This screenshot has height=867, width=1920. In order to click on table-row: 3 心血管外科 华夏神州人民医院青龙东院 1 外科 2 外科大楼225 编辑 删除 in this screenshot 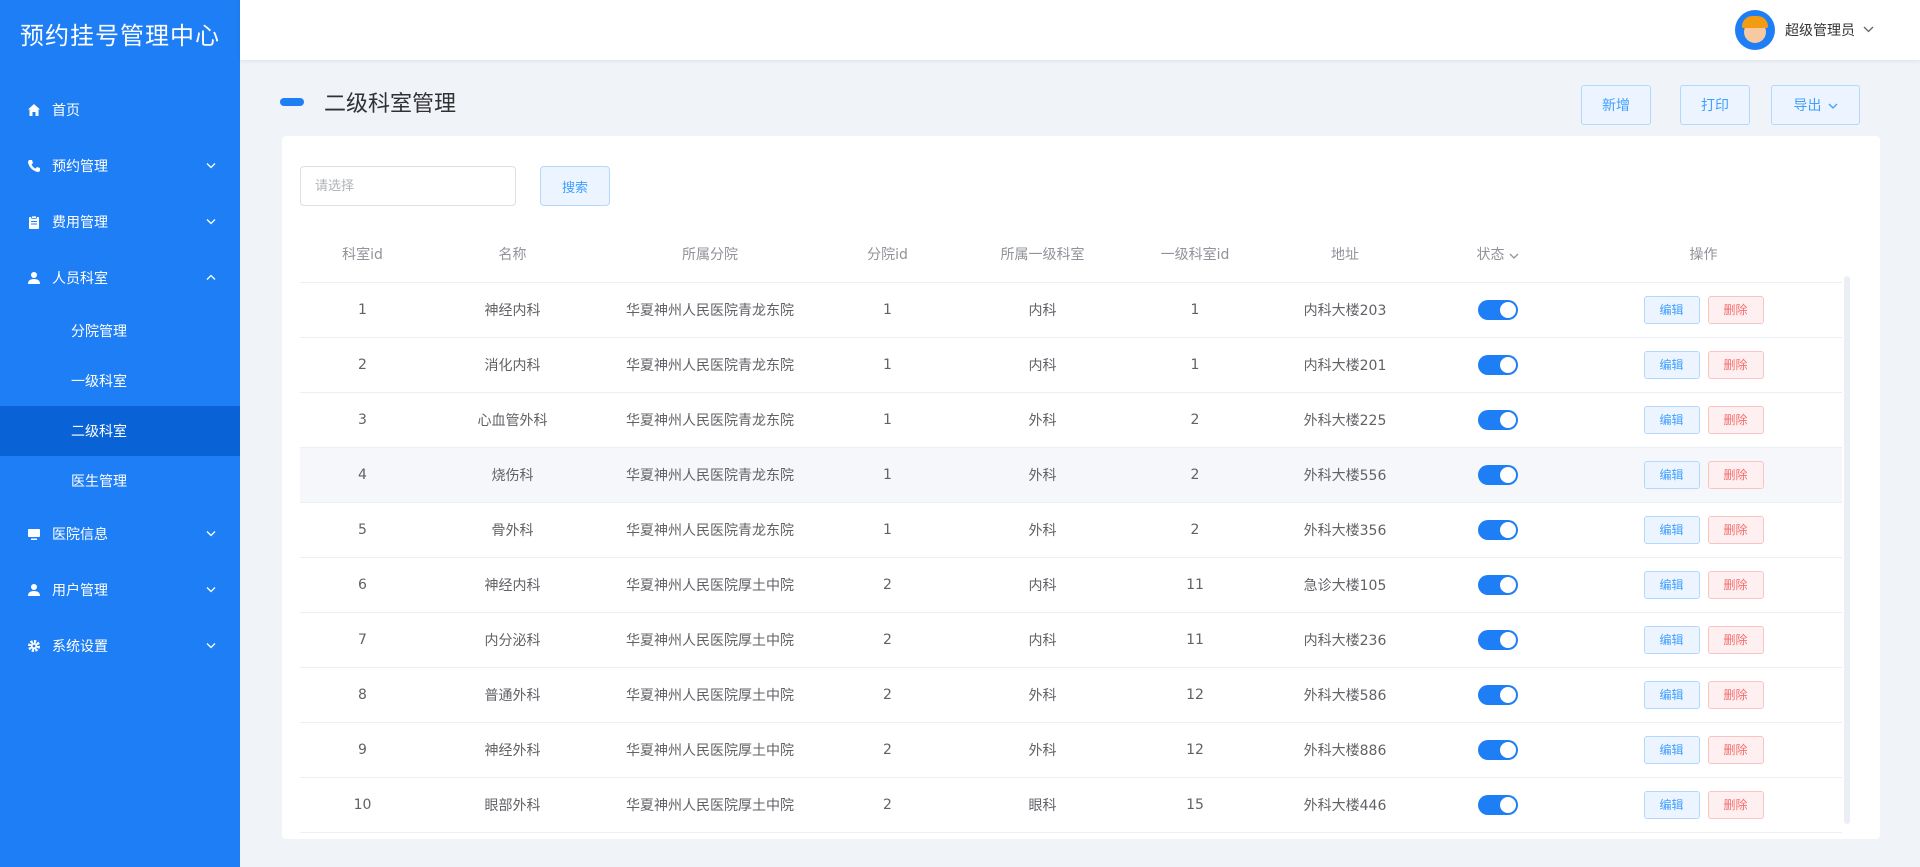, I will do `click(1071, 420)`.